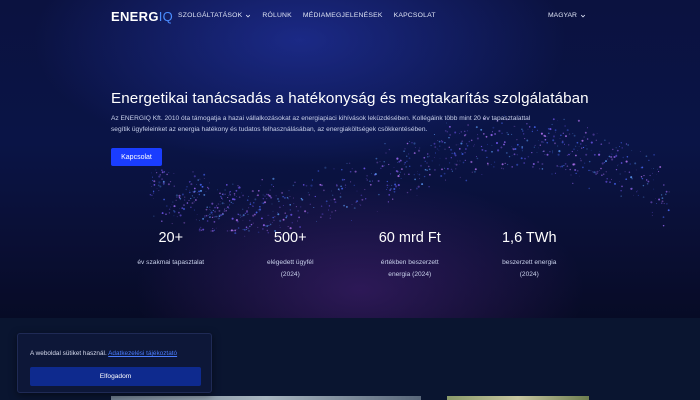 The height and width of the screenshot is (400, 700). I want to click on stat-label: elégedett ügyfél (2024), so click(291, 269).